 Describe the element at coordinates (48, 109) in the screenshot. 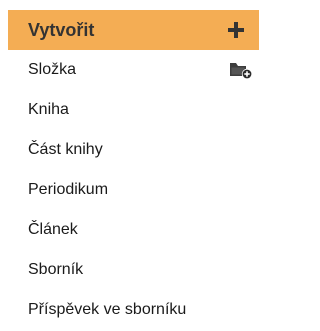

I see `menu-item-label: Kniha` at that location.